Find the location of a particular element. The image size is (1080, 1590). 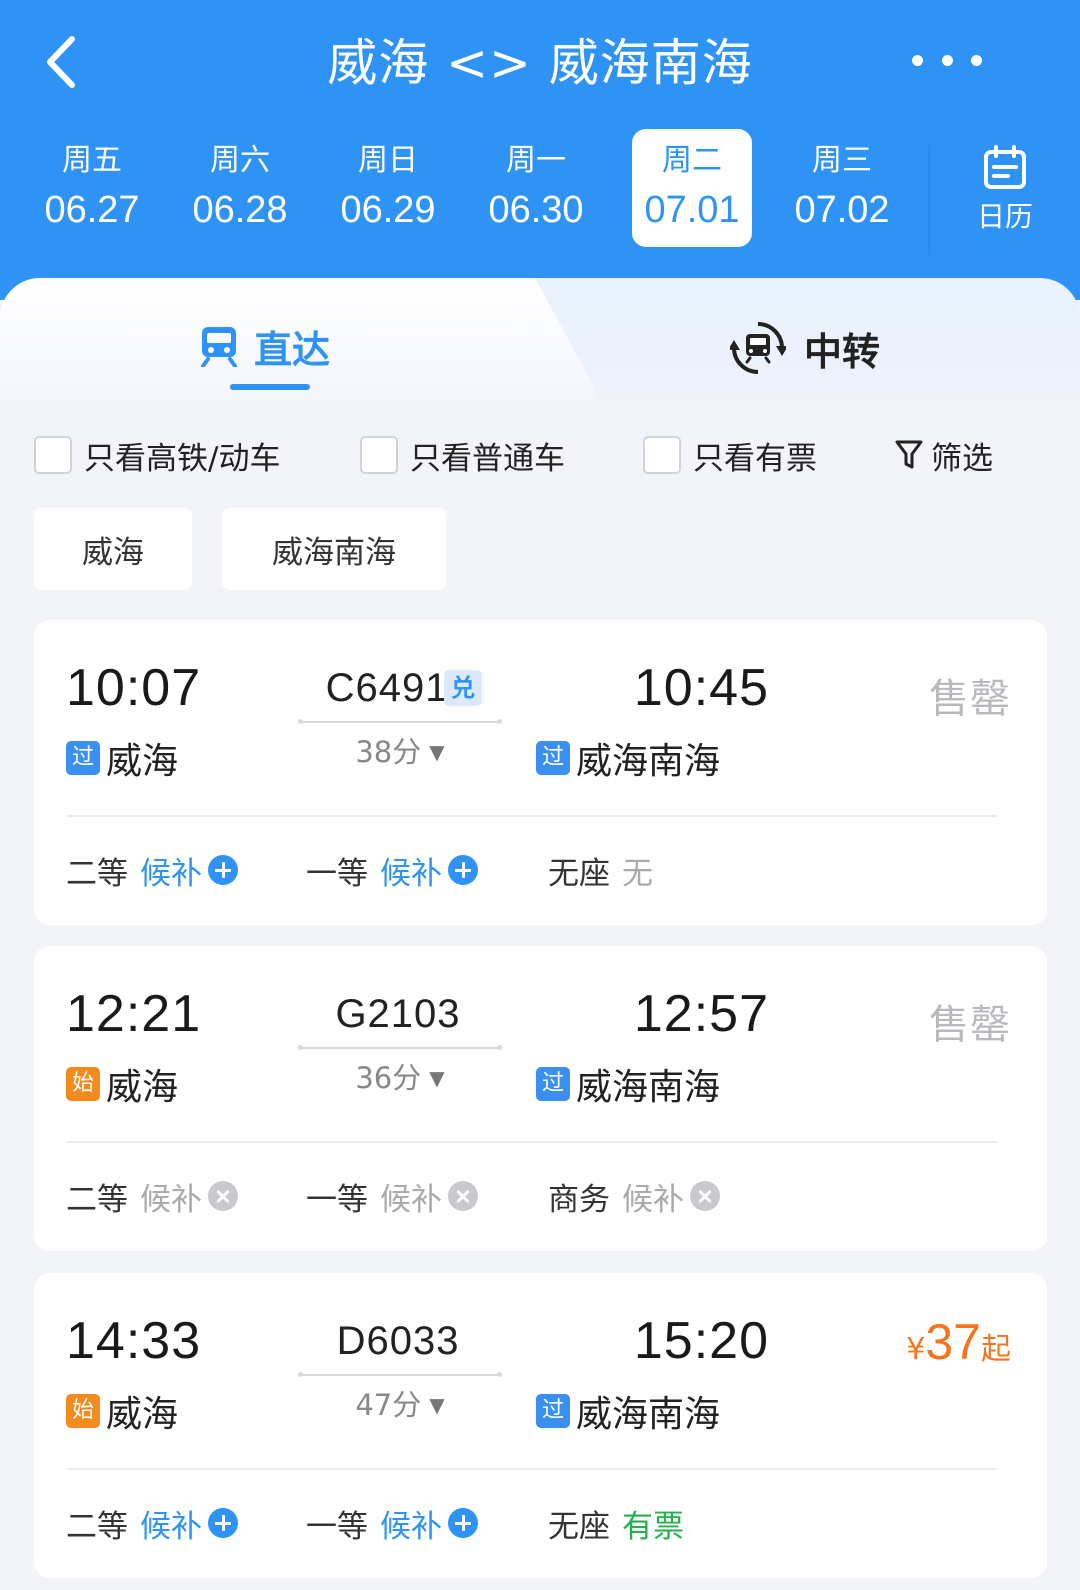

arrival-station-name: 威海南海 is located at coordinates (648, 761).